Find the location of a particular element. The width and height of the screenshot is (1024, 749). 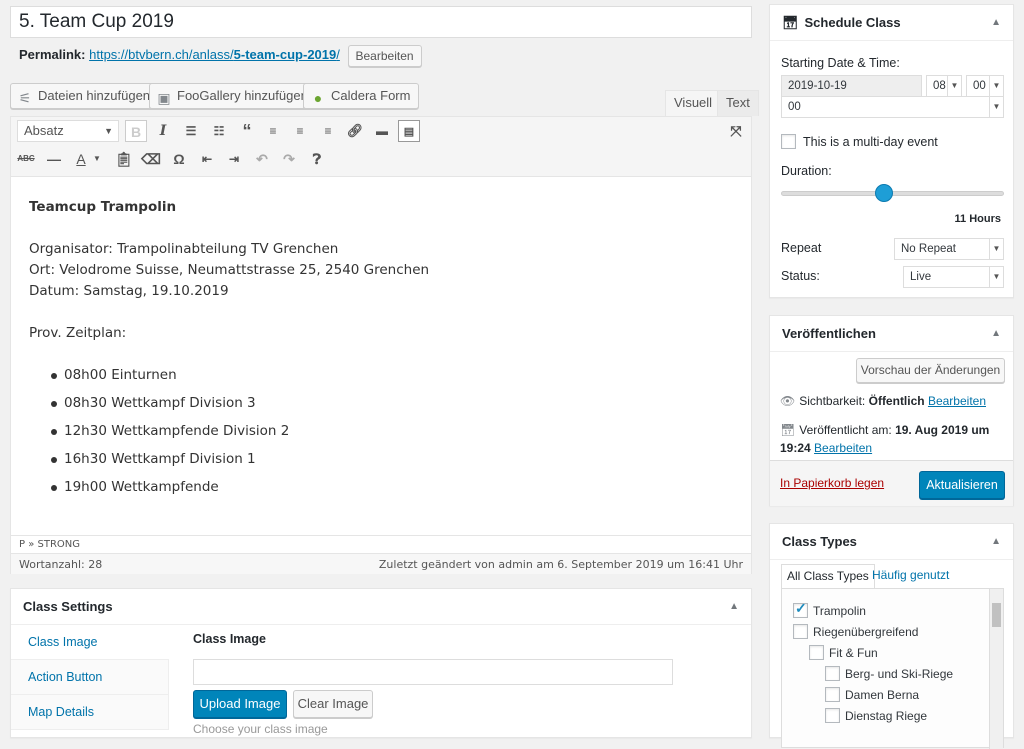

text-color-icon: A is located at coordinates (81, 159).